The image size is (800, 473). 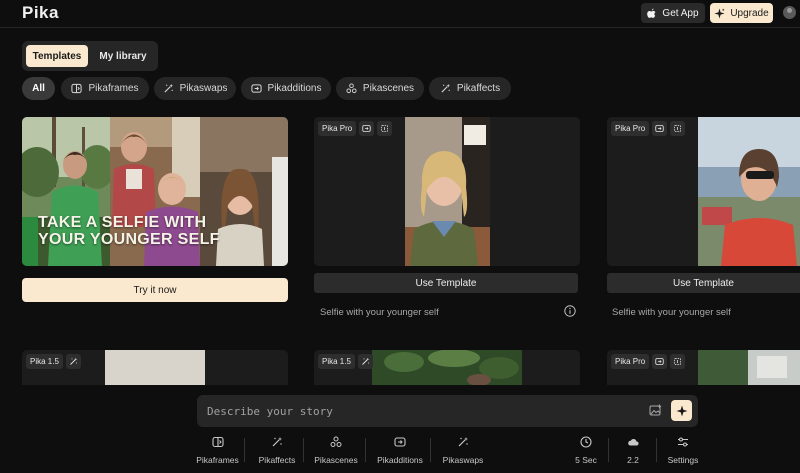 I want to click on cloud-icon, so click(x=633, y=442).